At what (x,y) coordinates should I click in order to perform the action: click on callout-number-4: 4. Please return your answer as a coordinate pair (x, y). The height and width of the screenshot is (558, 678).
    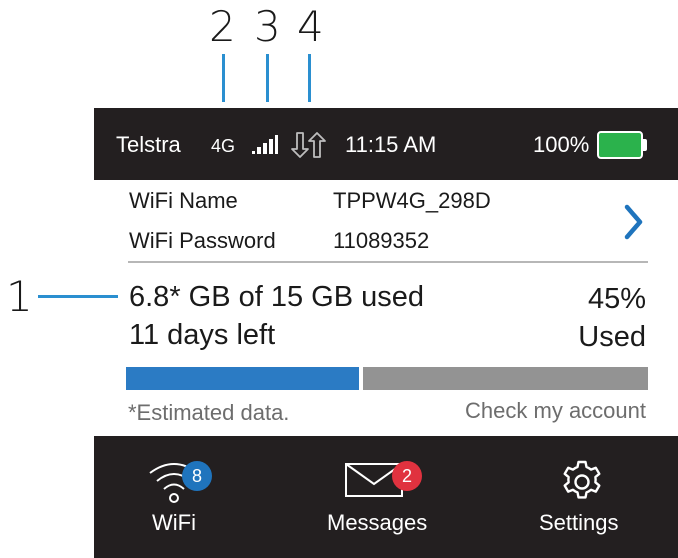
    Looking at the image, I should click on (310, 26).